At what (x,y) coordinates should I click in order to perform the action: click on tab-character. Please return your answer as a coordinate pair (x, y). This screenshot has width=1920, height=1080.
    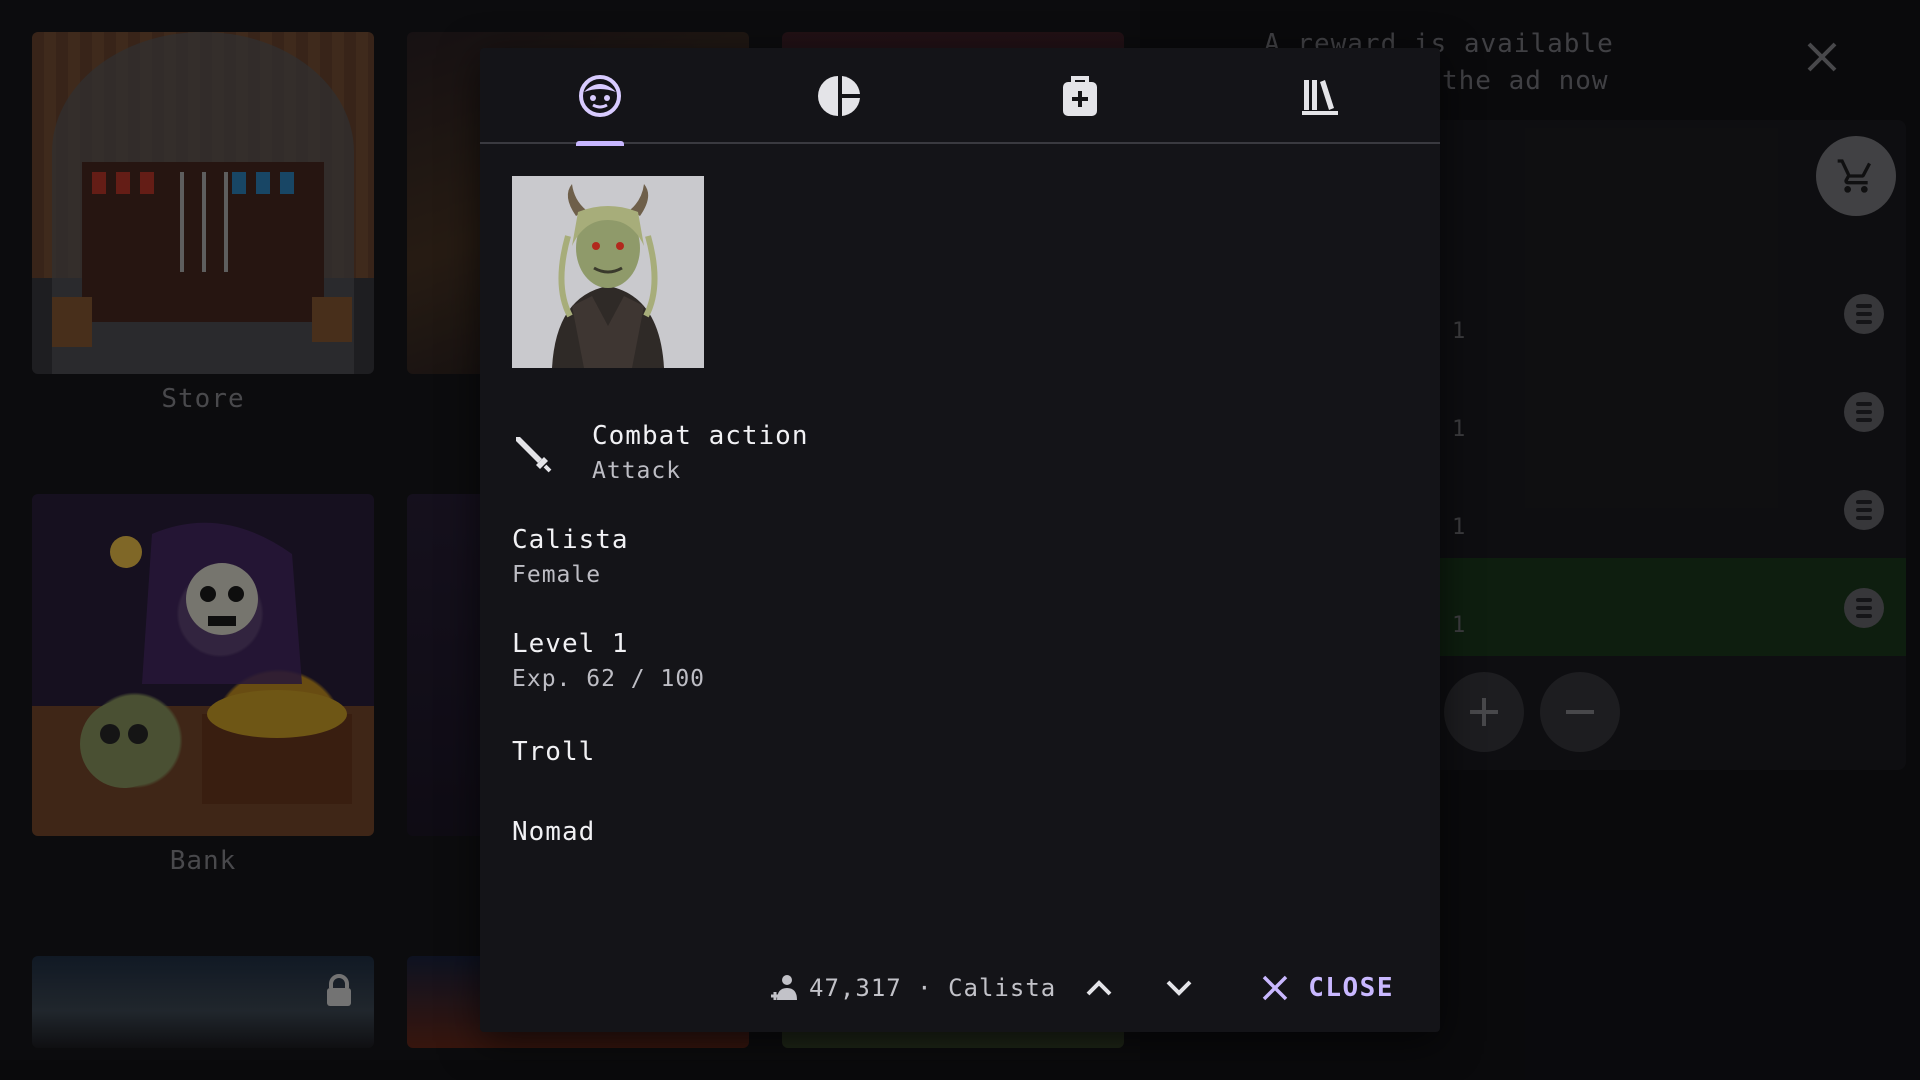
    Looking at the image, I should click on (600, 97).